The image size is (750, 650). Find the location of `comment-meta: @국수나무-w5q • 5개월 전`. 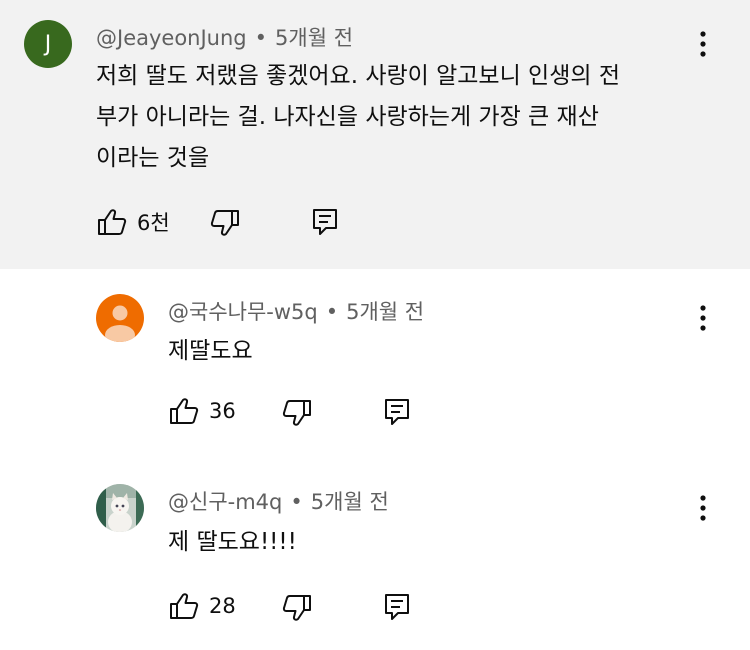

comment-meta: @국수나무-w5q • 5개월 전 is located at coordinates (296, 311).